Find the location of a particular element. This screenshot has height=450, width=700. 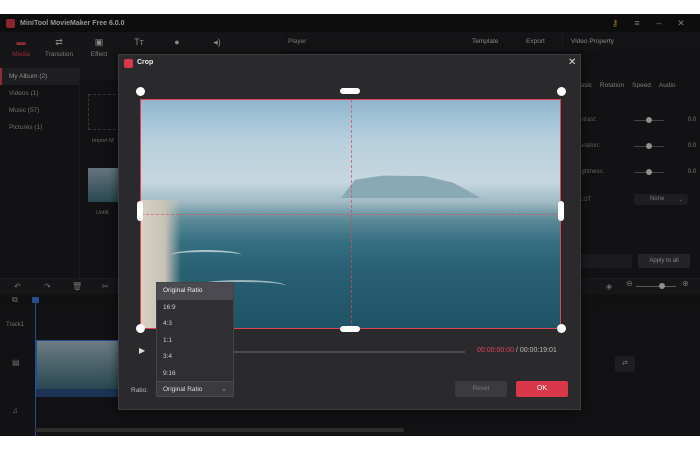

play-icon: ▶ is located at coordinates (142, 350).